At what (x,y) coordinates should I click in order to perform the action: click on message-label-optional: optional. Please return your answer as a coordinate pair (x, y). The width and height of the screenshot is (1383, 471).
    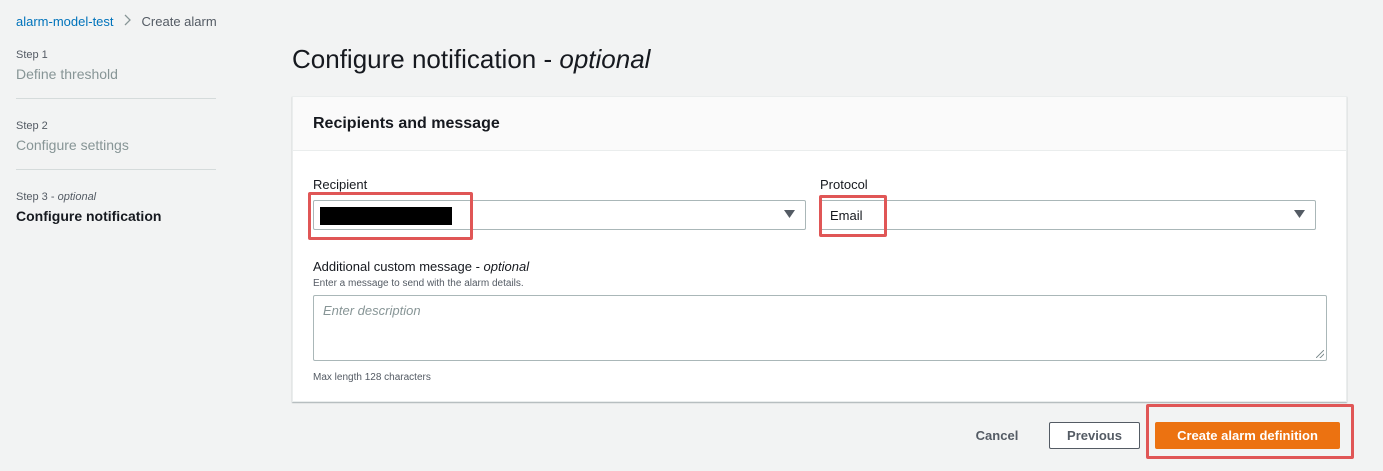
    Looking at the image, I should click on (506, 266).